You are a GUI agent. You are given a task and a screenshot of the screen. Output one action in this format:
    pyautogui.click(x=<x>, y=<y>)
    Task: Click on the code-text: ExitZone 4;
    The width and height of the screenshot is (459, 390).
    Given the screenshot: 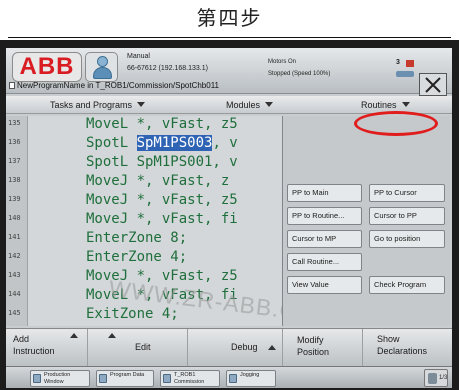 What is the action you would take?
    pyautogui.click(x=132, y=314)
    